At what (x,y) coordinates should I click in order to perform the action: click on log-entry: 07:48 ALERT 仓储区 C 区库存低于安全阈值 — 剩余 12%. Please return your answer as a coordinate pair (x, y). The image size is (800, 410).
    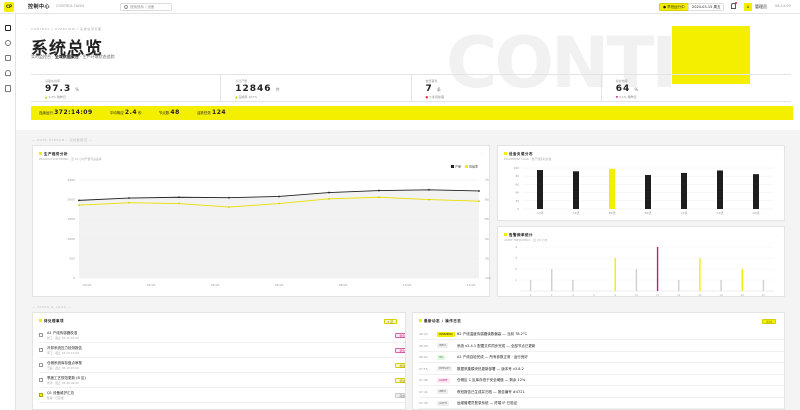
    Looking at the image, I should click on (601, 380).